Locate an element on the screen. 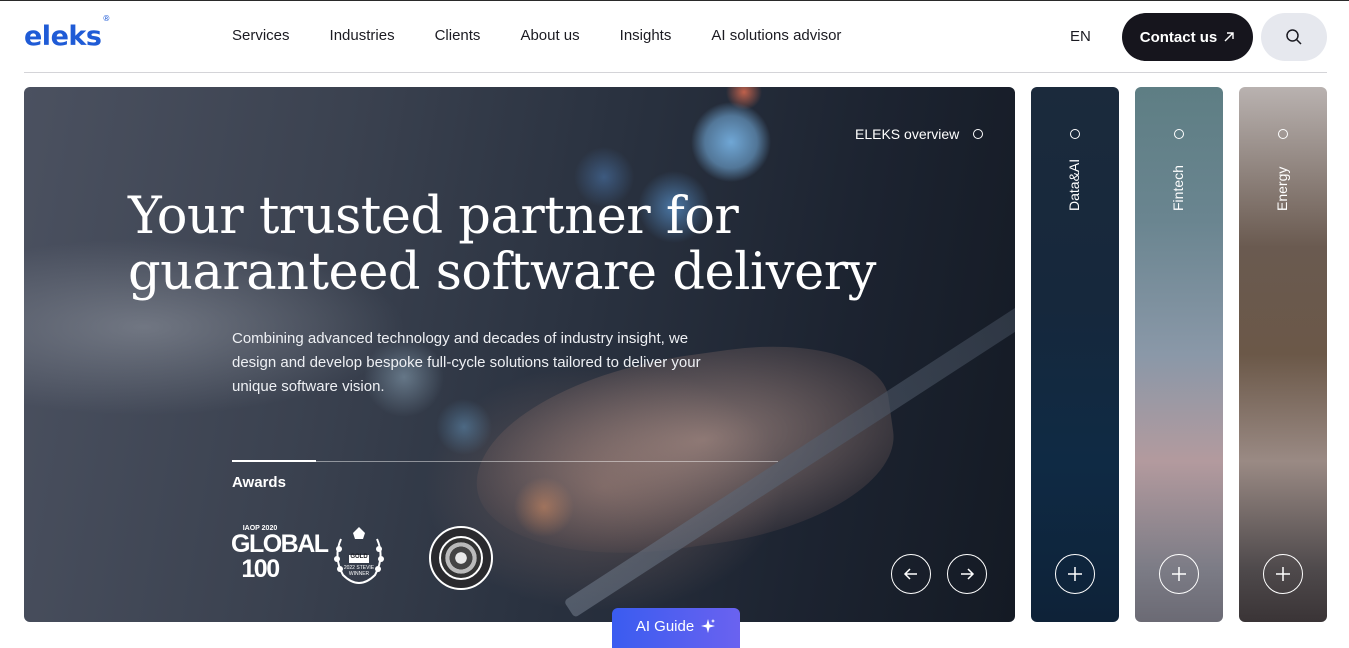  search-button is located at coordinates (1294, 37).